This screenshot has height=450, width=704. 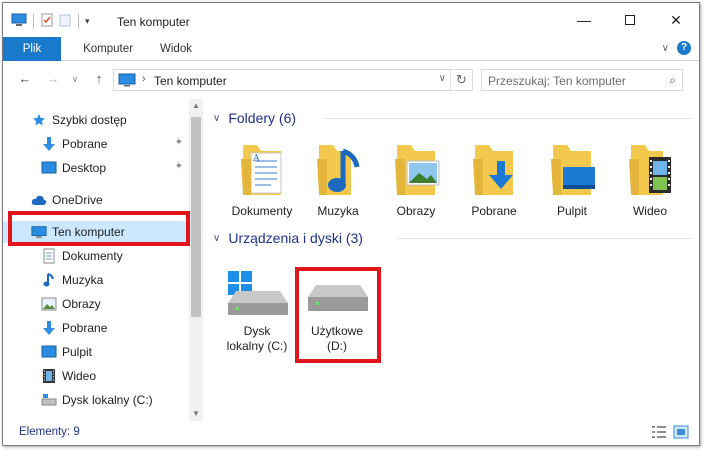 What do you see at coordinates (681, 433) in the screenshot?
I see `large-icons-view-icon` at bounding box center [681, 433].